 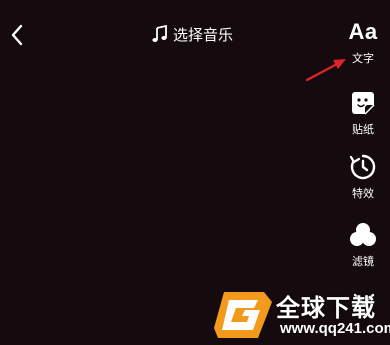 What do you see at coordinates (326, 308) in the screenshot?
I see `watermark-title: 全球下载` at bounding box center [326, 308].